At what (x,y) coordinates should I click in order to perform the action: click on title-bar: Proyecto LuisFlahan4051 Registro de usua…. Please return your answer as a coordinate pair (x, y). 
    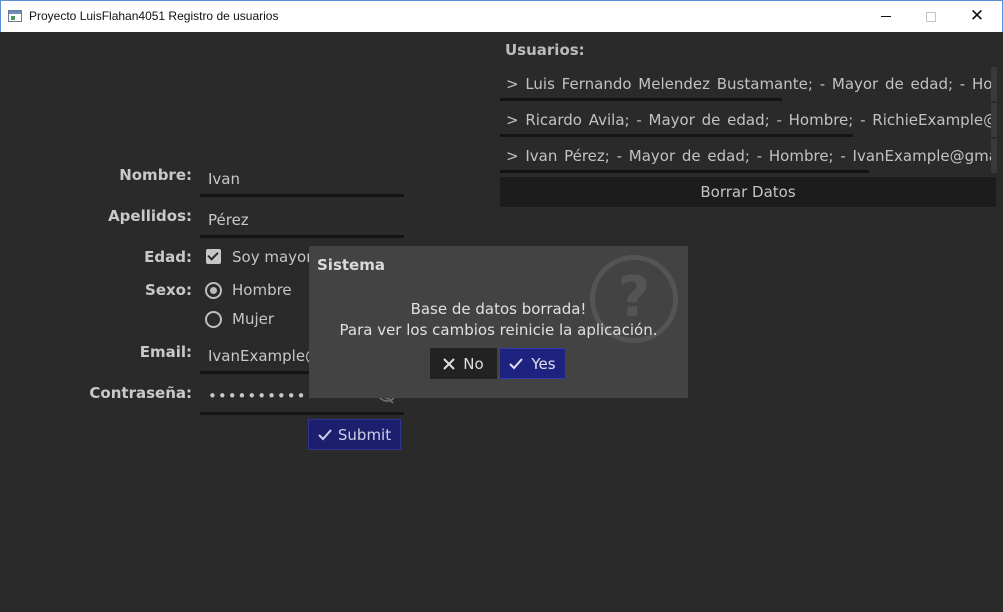
    Looking at the image, I should click on (501, 16).